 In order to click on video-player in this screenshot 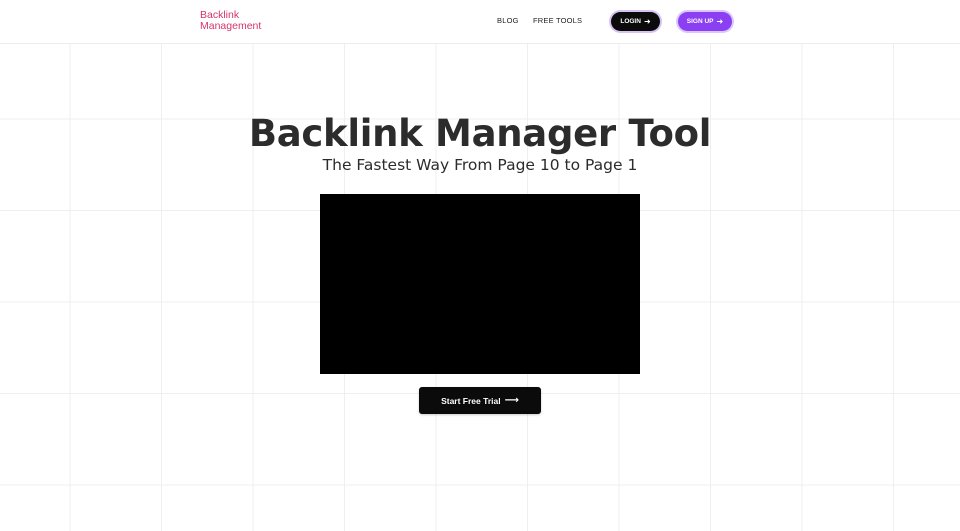, I will do `click(480, 284)`.